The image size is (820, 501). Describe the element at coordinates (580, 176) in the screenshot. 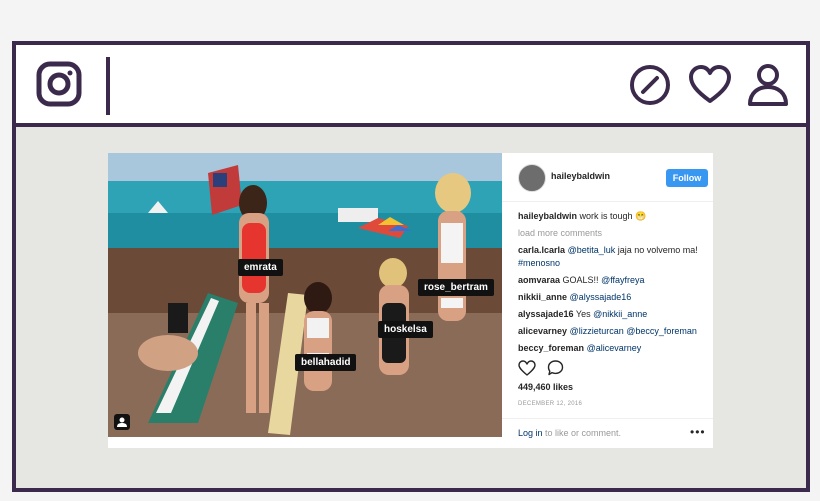

I see `post-username: haileybaldwin` at that location.